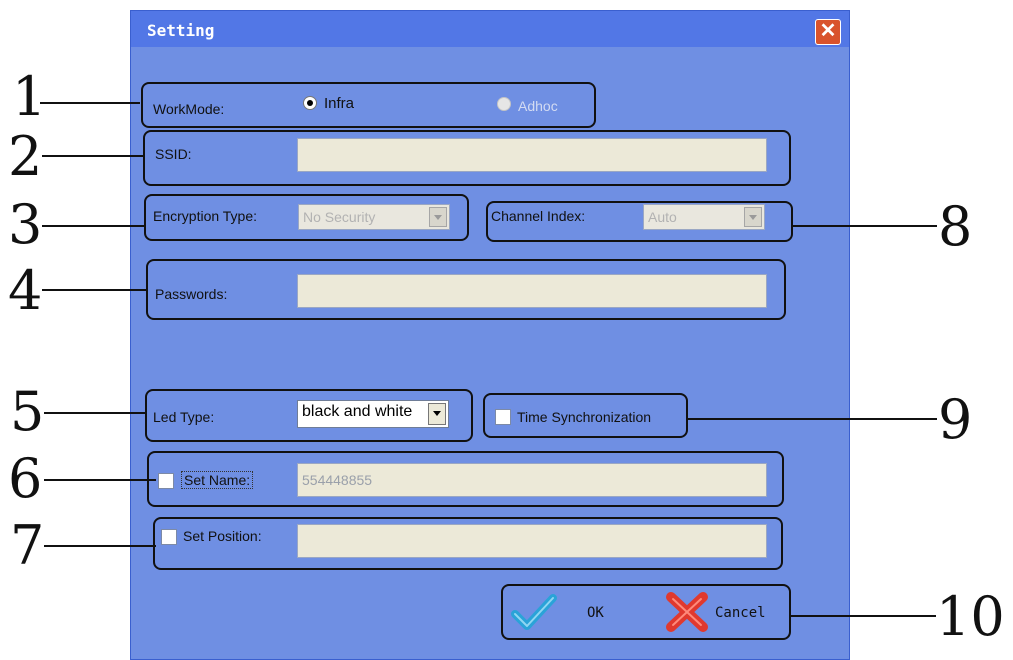 The image size is (1013, 660). What do you see at coordinates (217, 480) in the screenshot?
I see `set-name-label: Set Name:` at bounding box center [217, 480].